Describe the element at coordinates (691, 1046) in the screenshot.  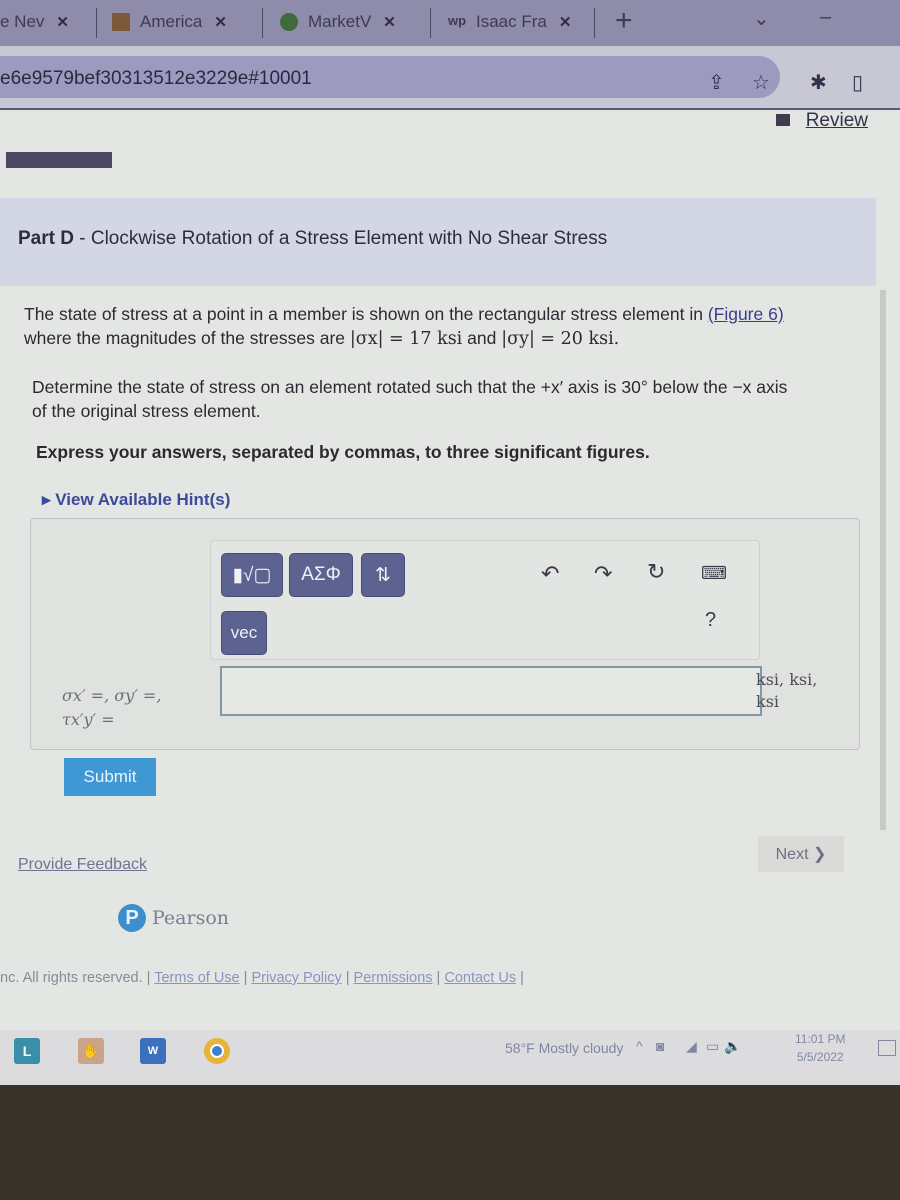
I see `wifi-icon: ◢` at that location.